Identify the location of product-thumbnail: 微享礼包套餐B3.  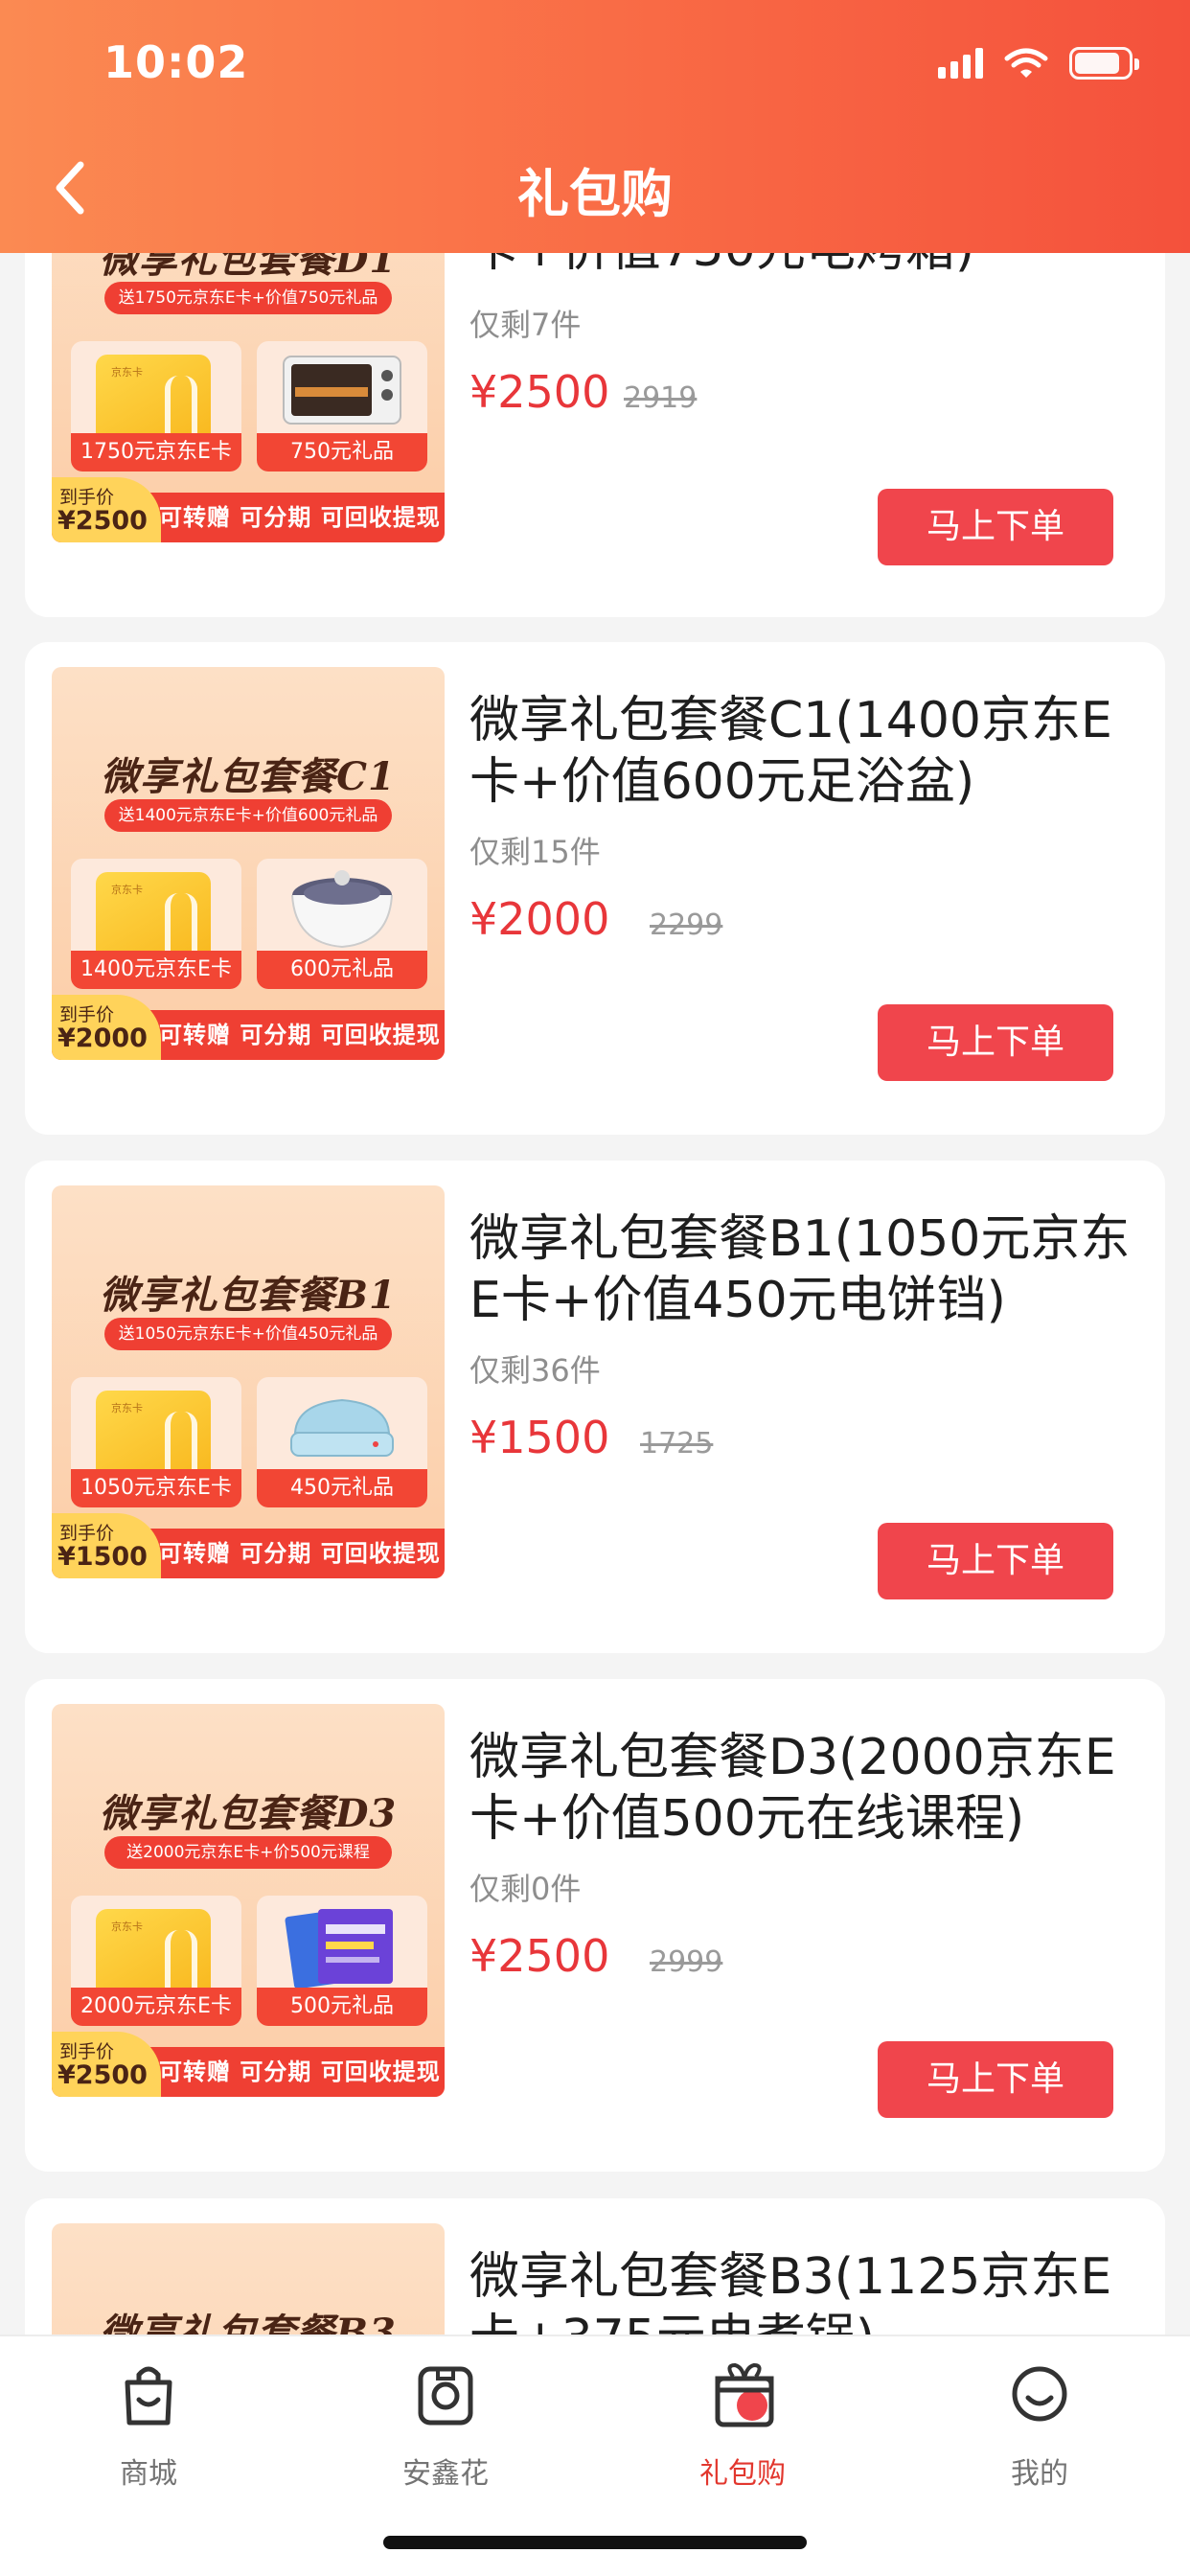
(249, 2278).